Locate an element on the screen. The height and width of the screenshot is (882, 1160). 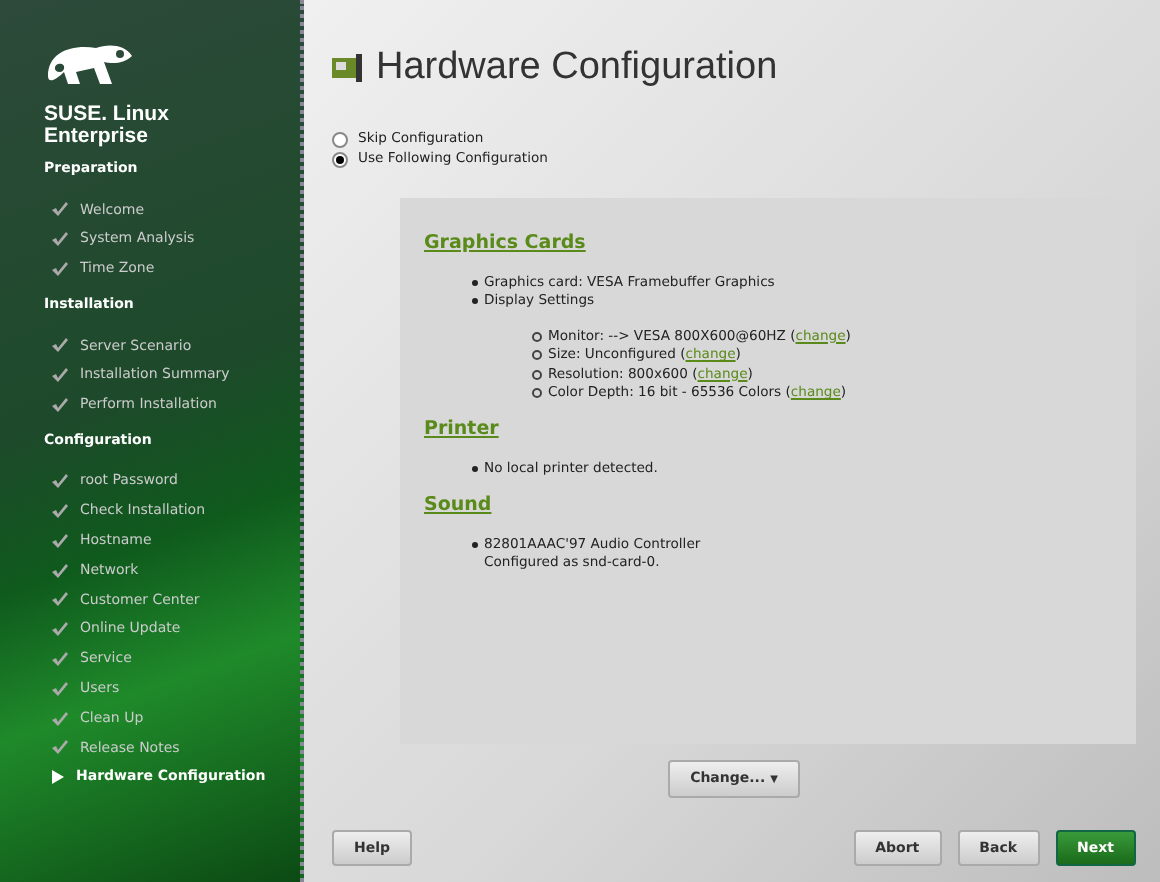
section-heading: Graphics Cards is located at coordinates (505, 243).